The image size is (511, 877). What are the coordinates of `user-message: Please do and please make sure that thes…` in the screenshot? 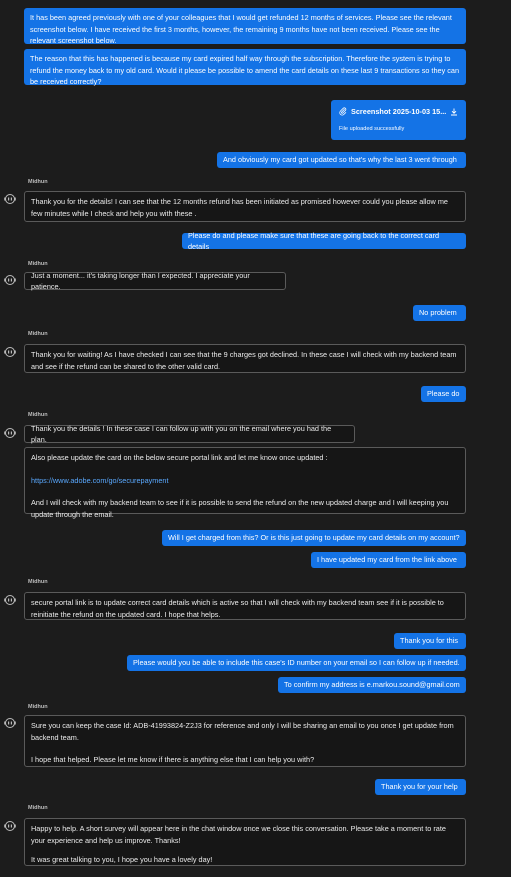 It's located at (324, 241).